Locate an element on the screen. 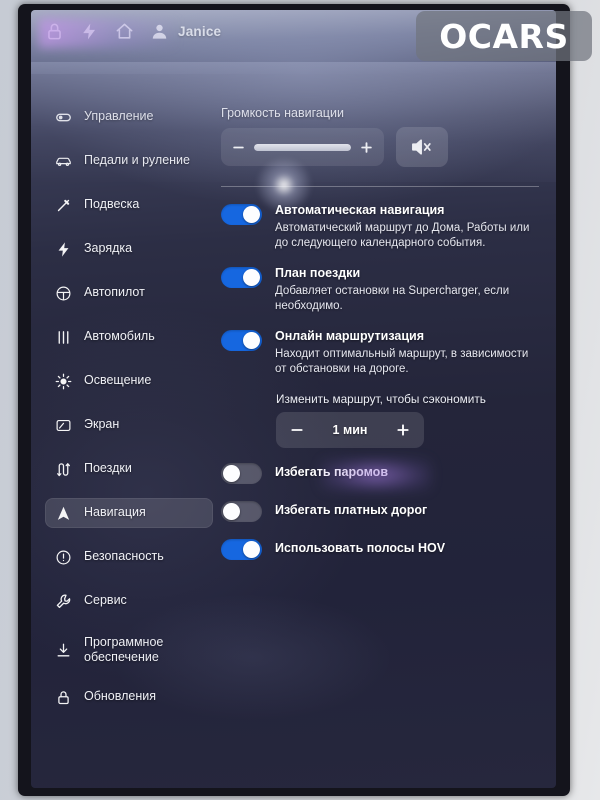 Image resolution: width=600 pixels, height=800 pixels. sidebar-item-label: Обновления is located at coordinates (120, 696).